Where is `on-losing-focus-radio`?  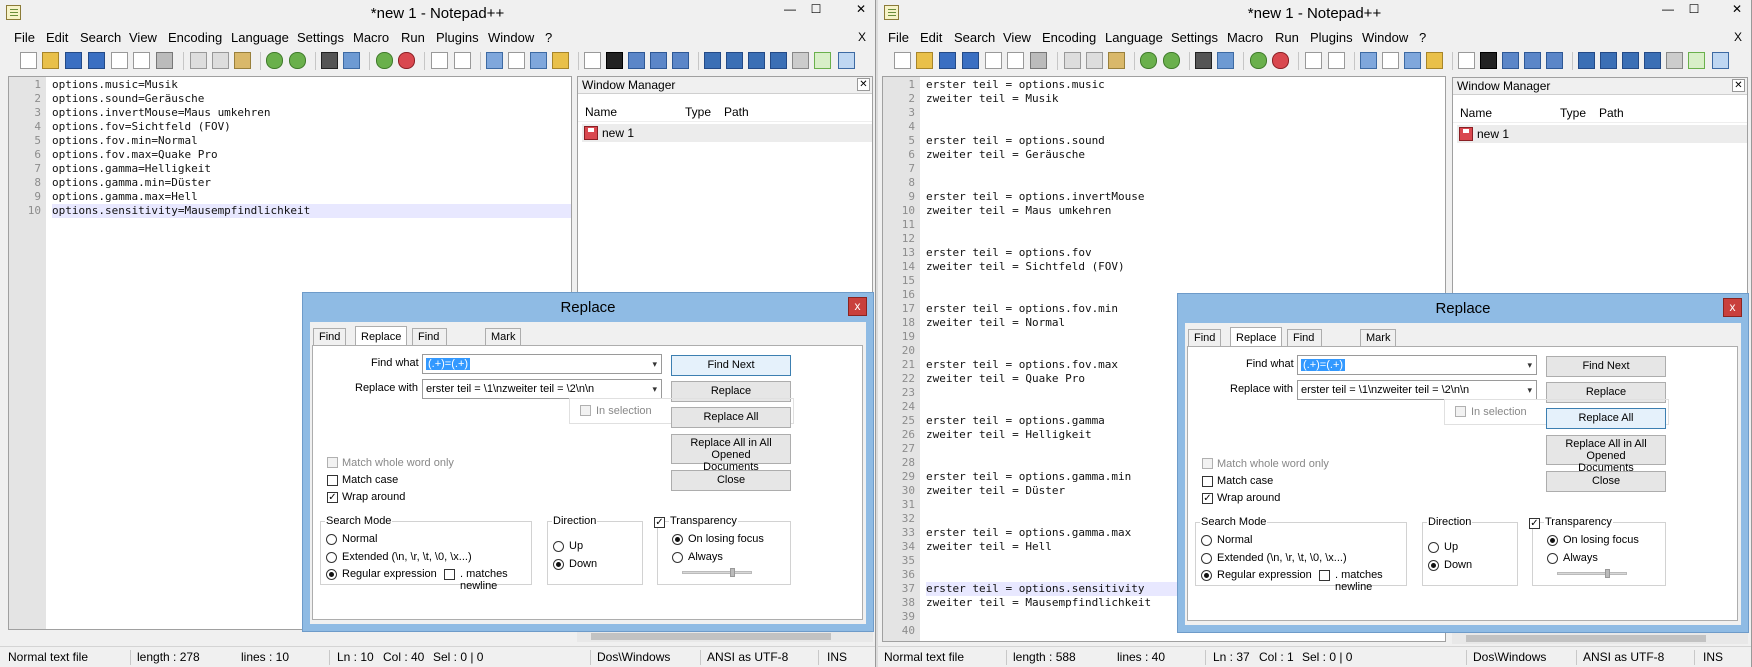
on-losing-focus-radio is located at coordinates (677, 539).